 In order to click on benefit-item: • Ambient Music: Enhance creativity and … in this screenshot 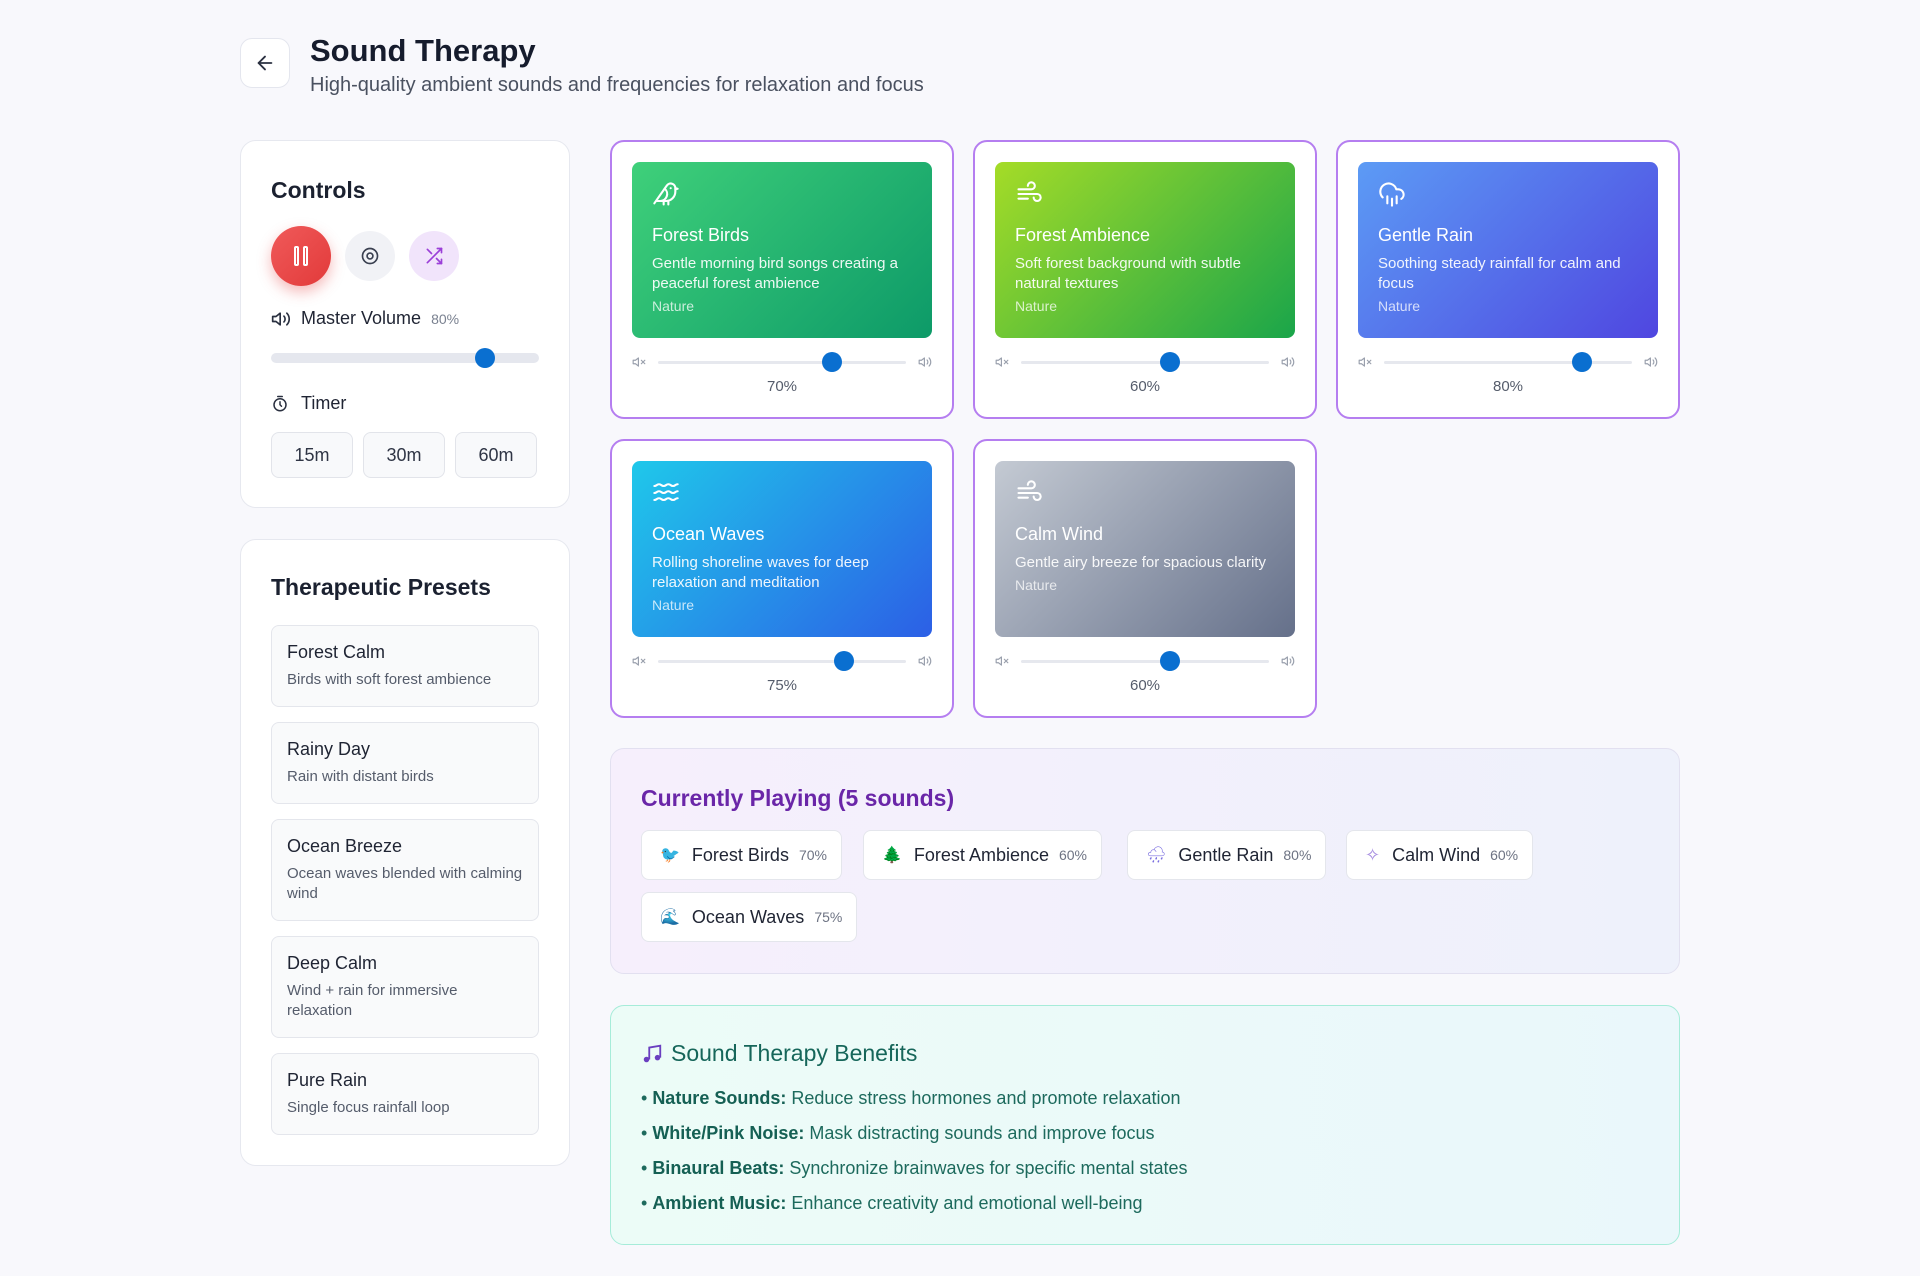, I will do `click(892, 1203)`.